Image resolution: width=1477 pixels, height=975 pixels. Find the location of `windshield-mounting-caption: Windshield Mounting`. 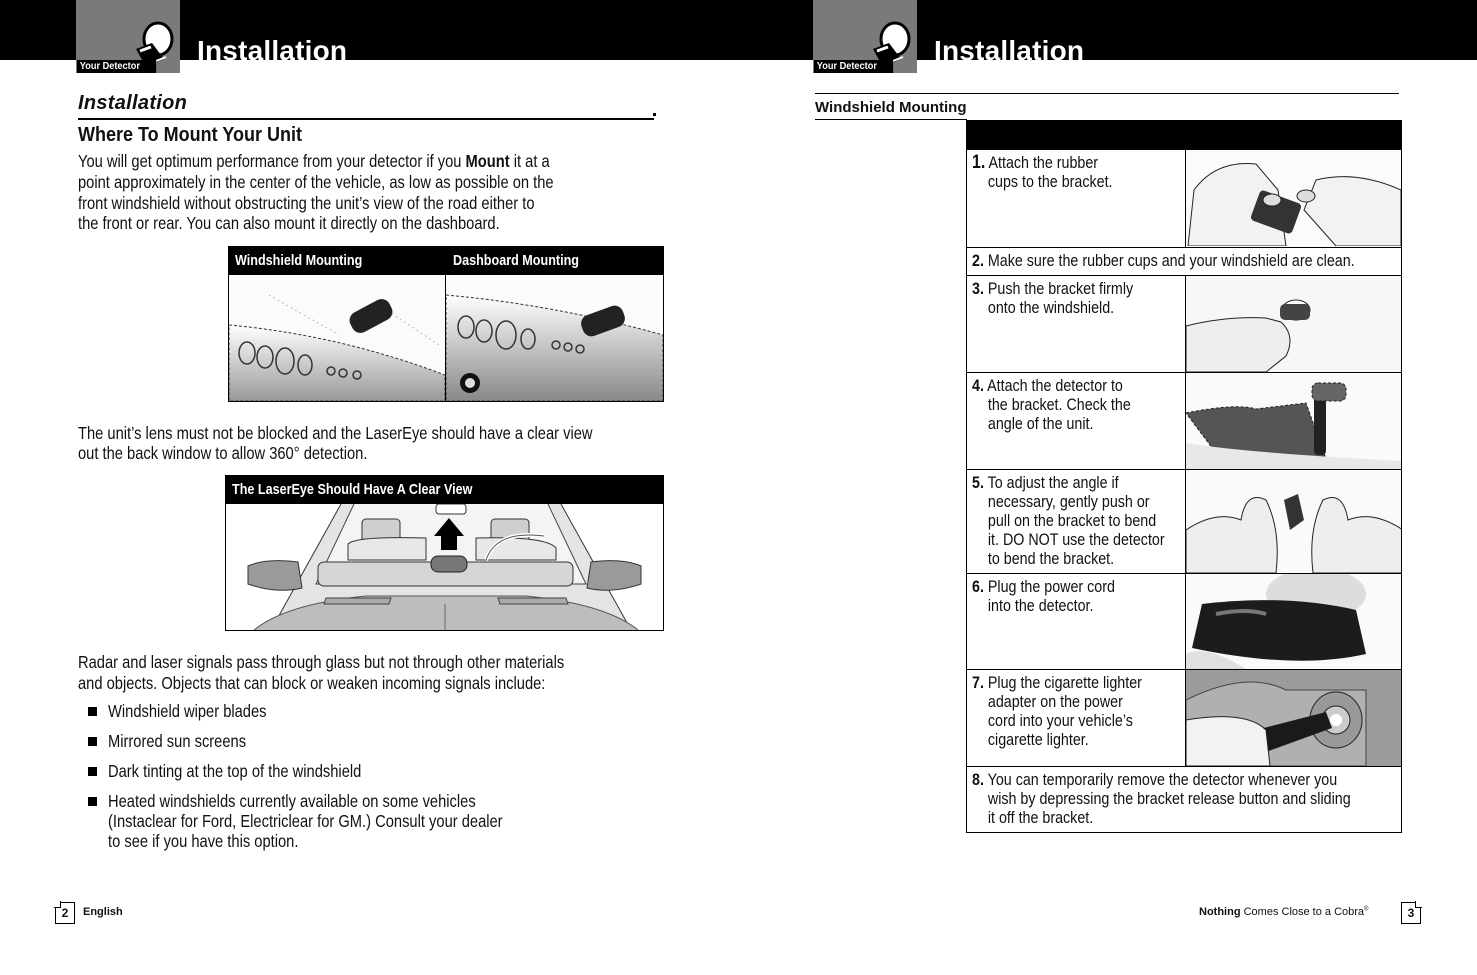

windshield-mounting-caption: Windshield Mounting is located at coordinates (299, 260).